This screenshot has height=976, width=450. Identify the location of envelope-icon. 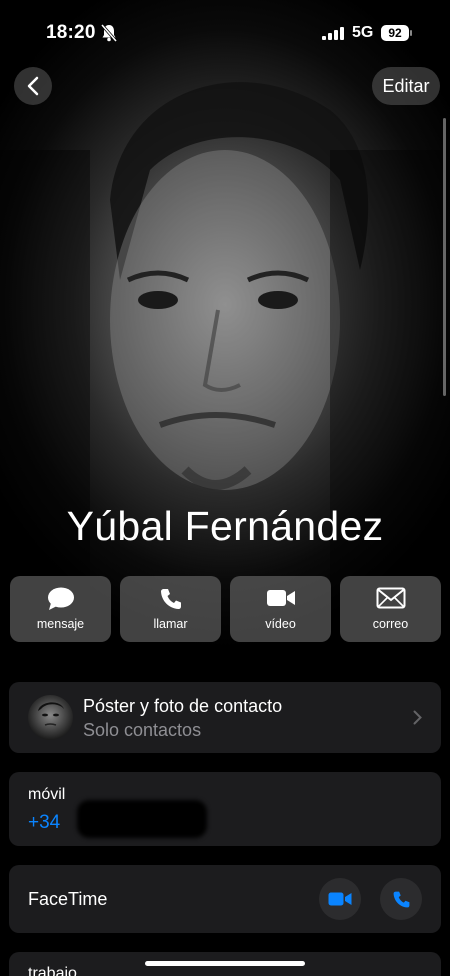
(390, 600).